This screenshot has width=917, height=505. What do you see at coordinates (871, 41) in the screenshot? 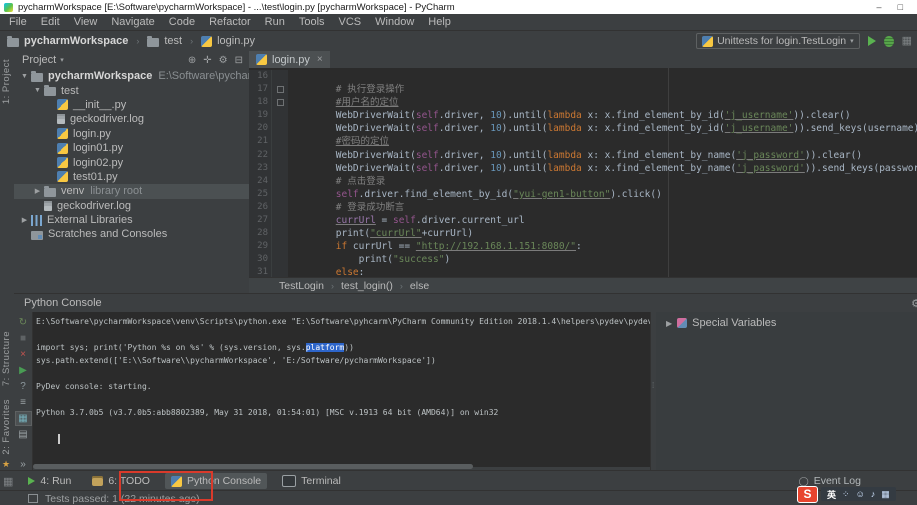
I see `run-button` at bounding box center [871, 41].